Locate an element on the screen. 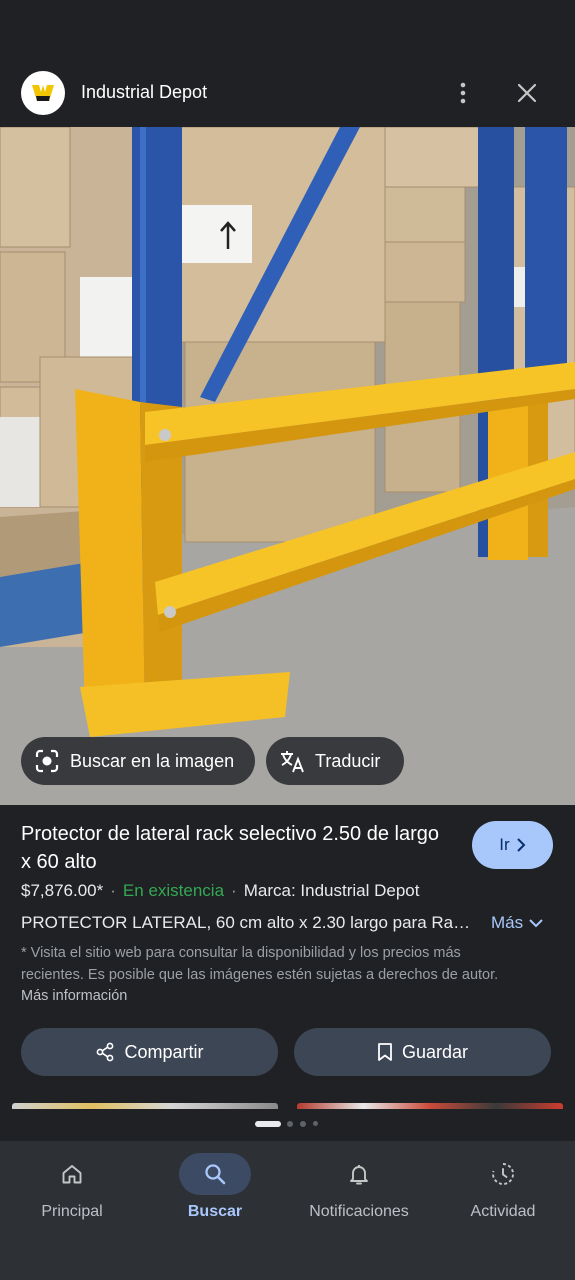  chevron-down-icon is located at coordinates (536, 922).